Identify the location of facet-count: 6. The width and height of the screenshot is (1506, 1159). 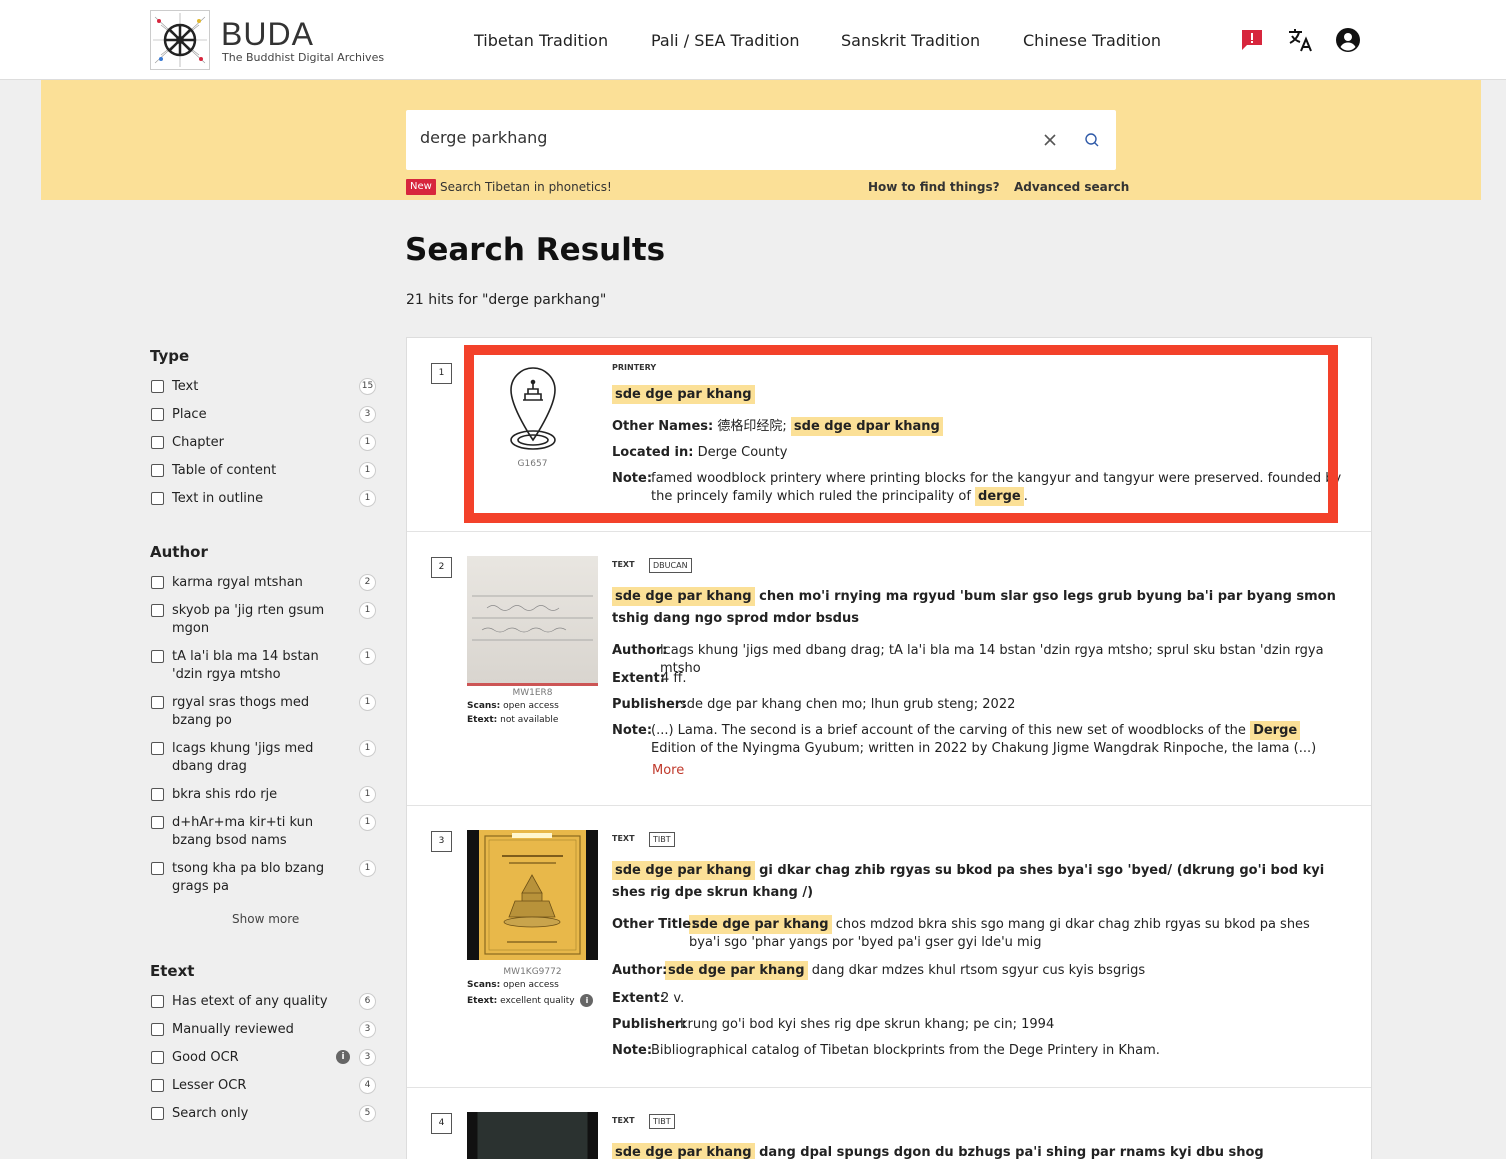
(367, 1001).